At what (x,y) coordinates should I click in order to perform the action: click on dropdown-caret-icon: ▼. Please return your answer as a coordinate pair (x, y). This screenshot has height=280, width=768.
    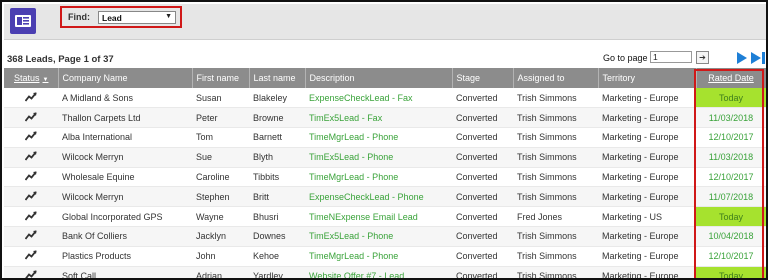
    Looking at the image, I should click on (168, 16).